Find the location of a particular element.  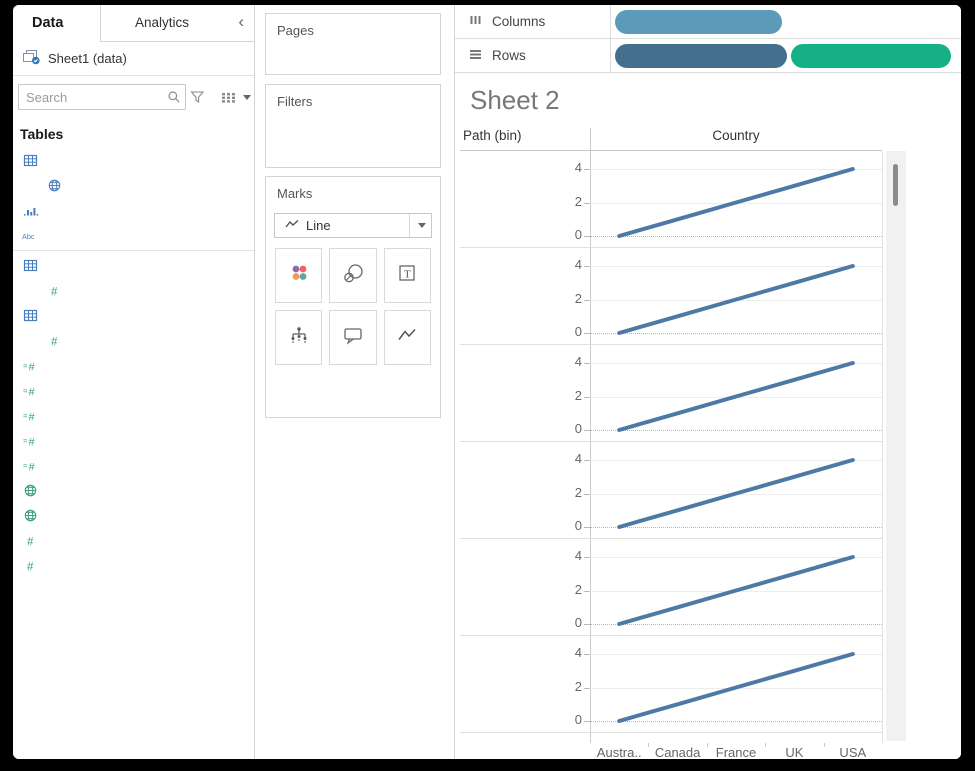

columns-shelf: Columns is located at coordinates (708, 22).